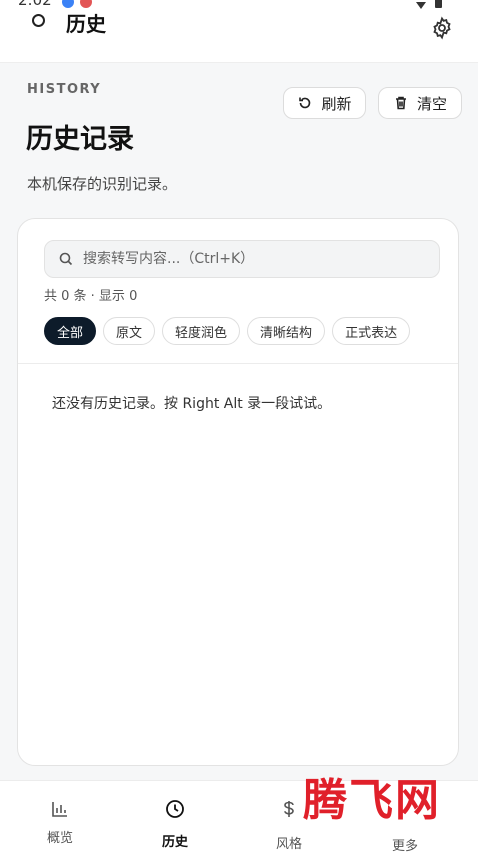 The image size is (478, 854). I want to click on history-icon, so click(38, 20).